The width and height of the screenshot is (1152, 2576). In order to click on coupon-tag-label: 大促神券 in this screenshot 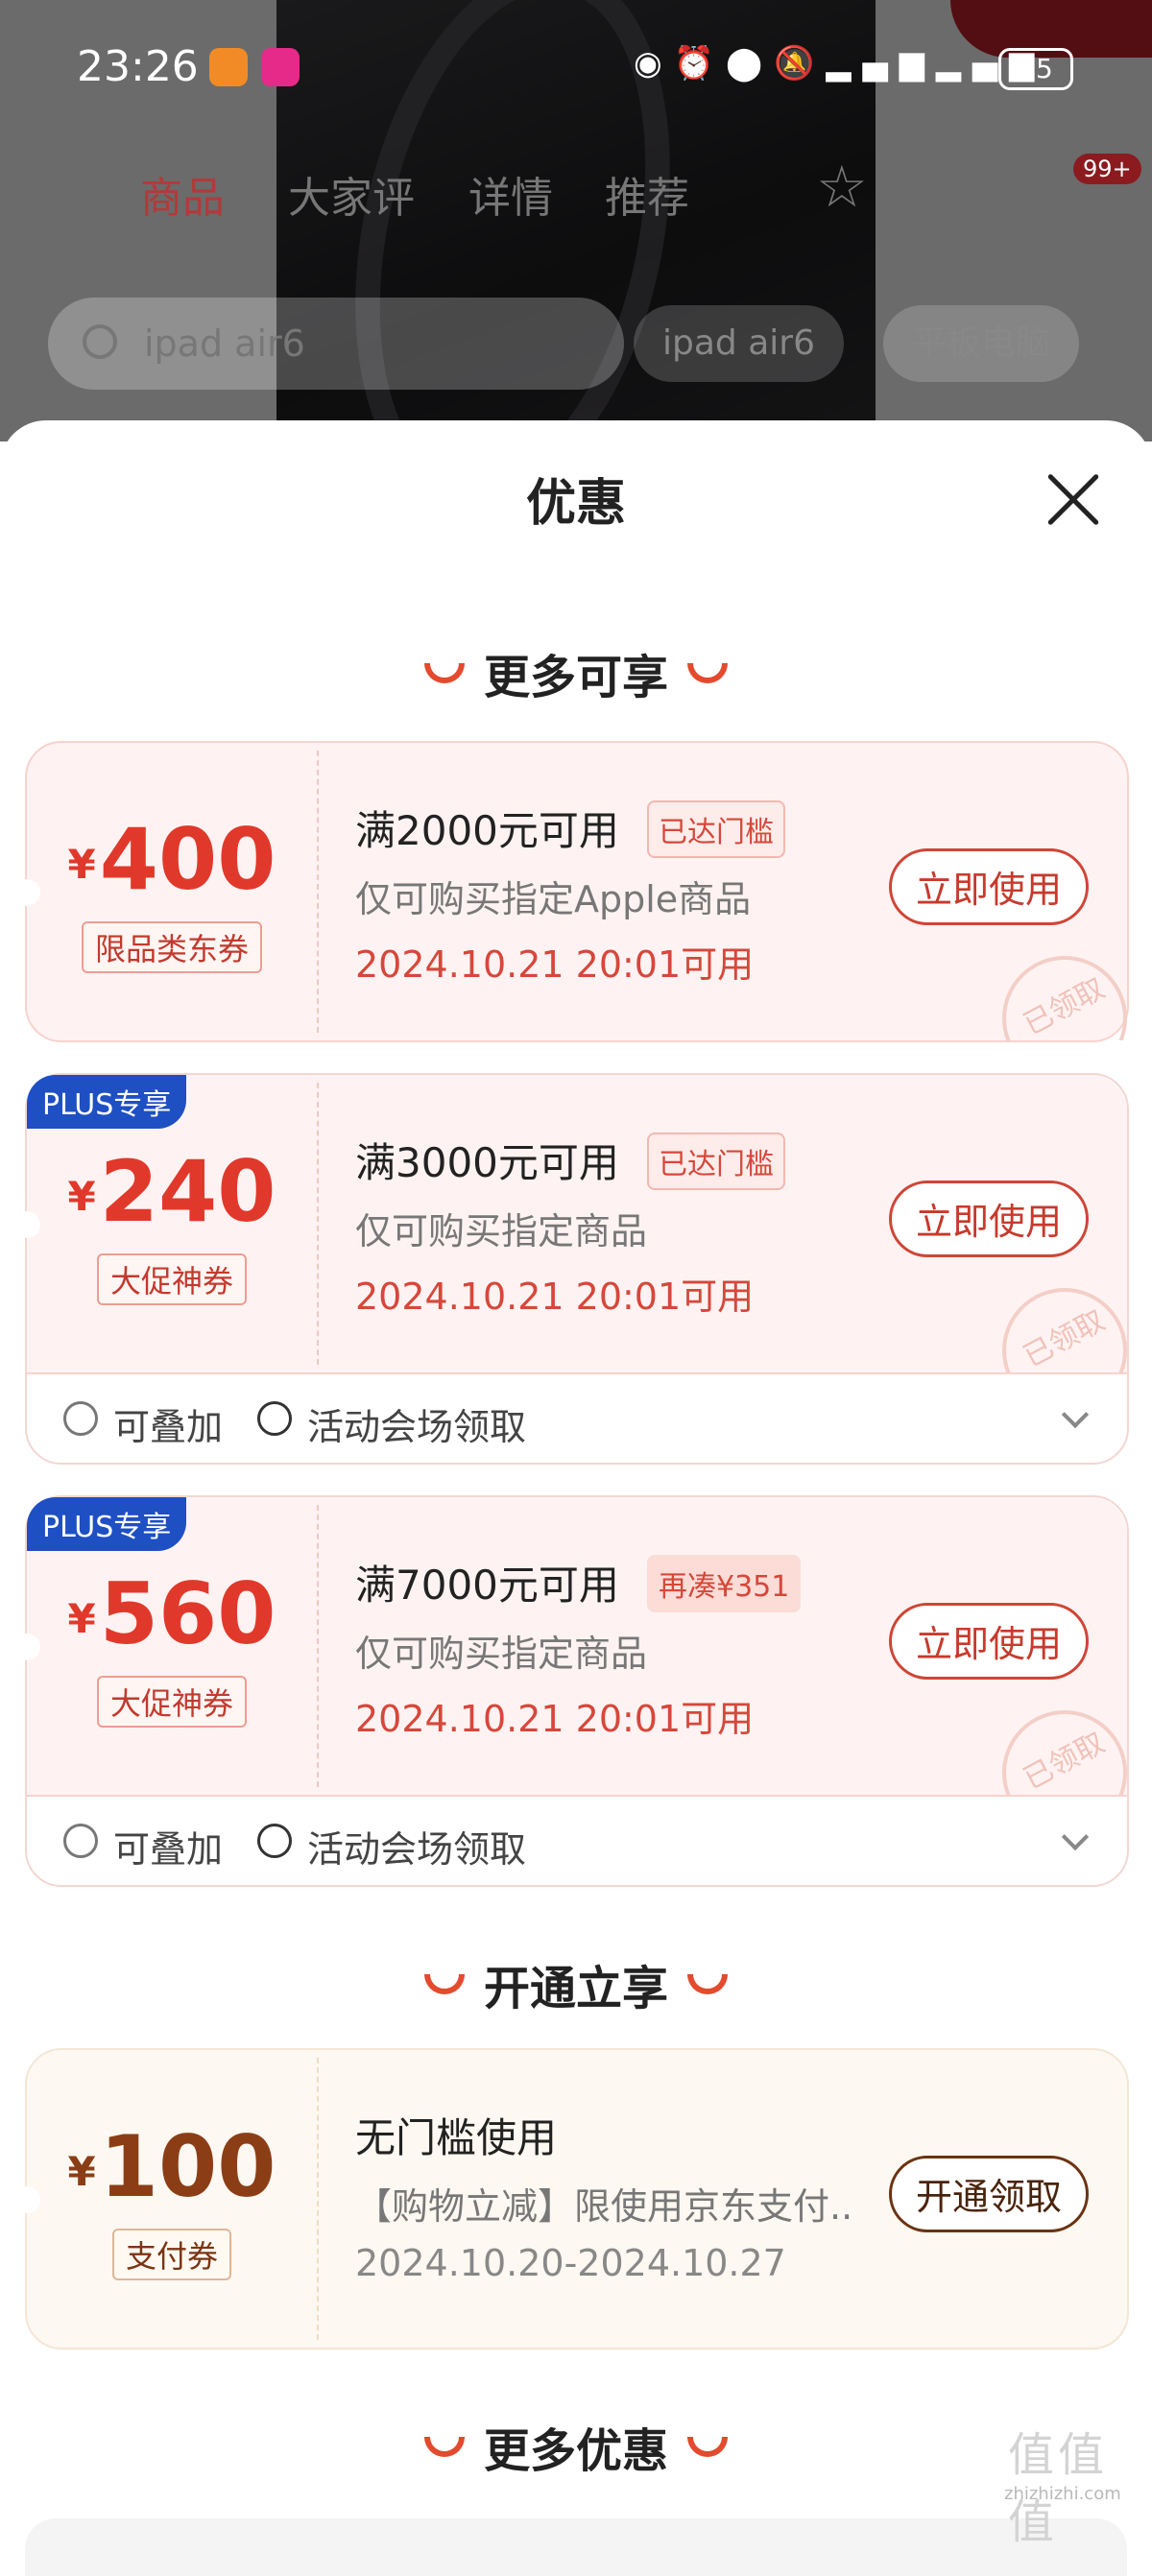, I will do `click(171, 1702)`.